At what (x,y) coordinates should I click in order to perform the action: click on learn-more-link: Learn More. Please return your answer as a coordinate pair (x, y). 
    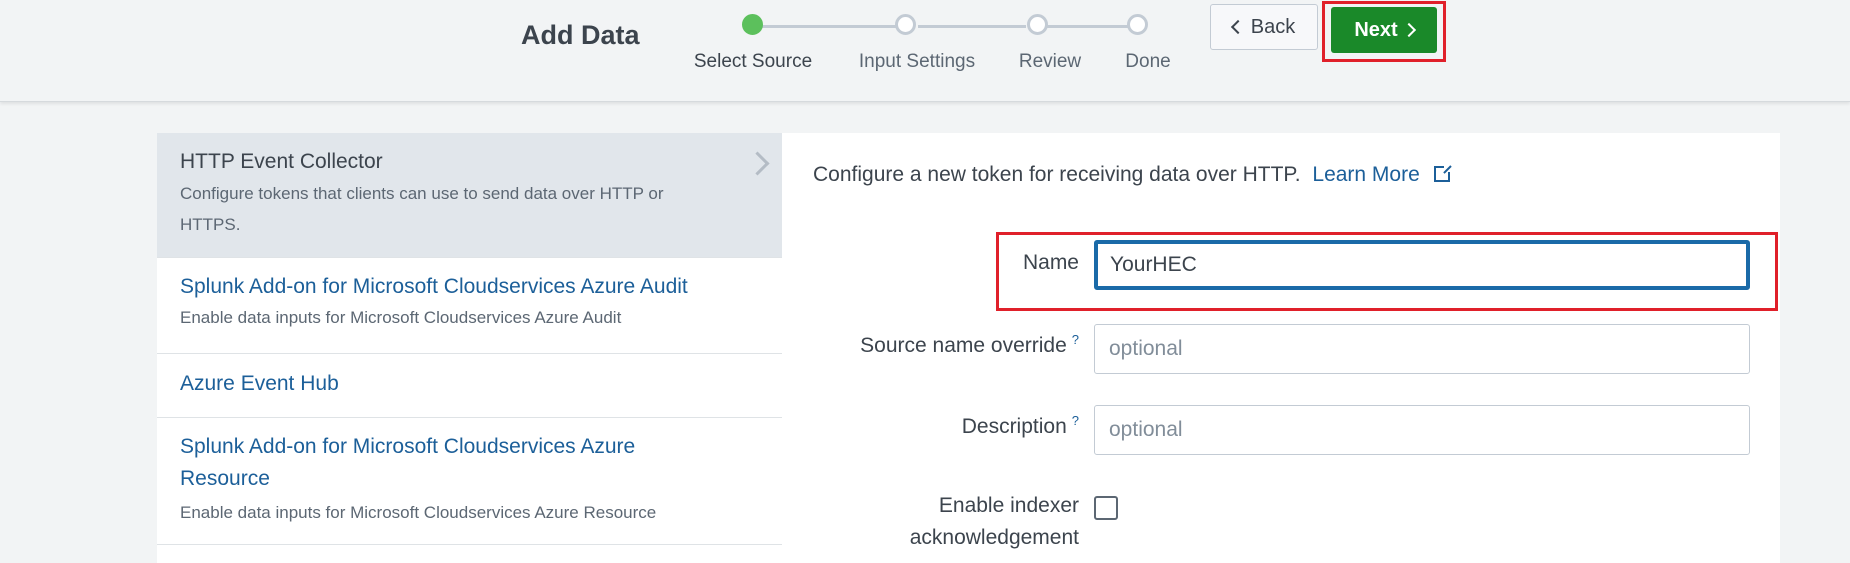
    Looking at the image, I should click on (1382, 174).